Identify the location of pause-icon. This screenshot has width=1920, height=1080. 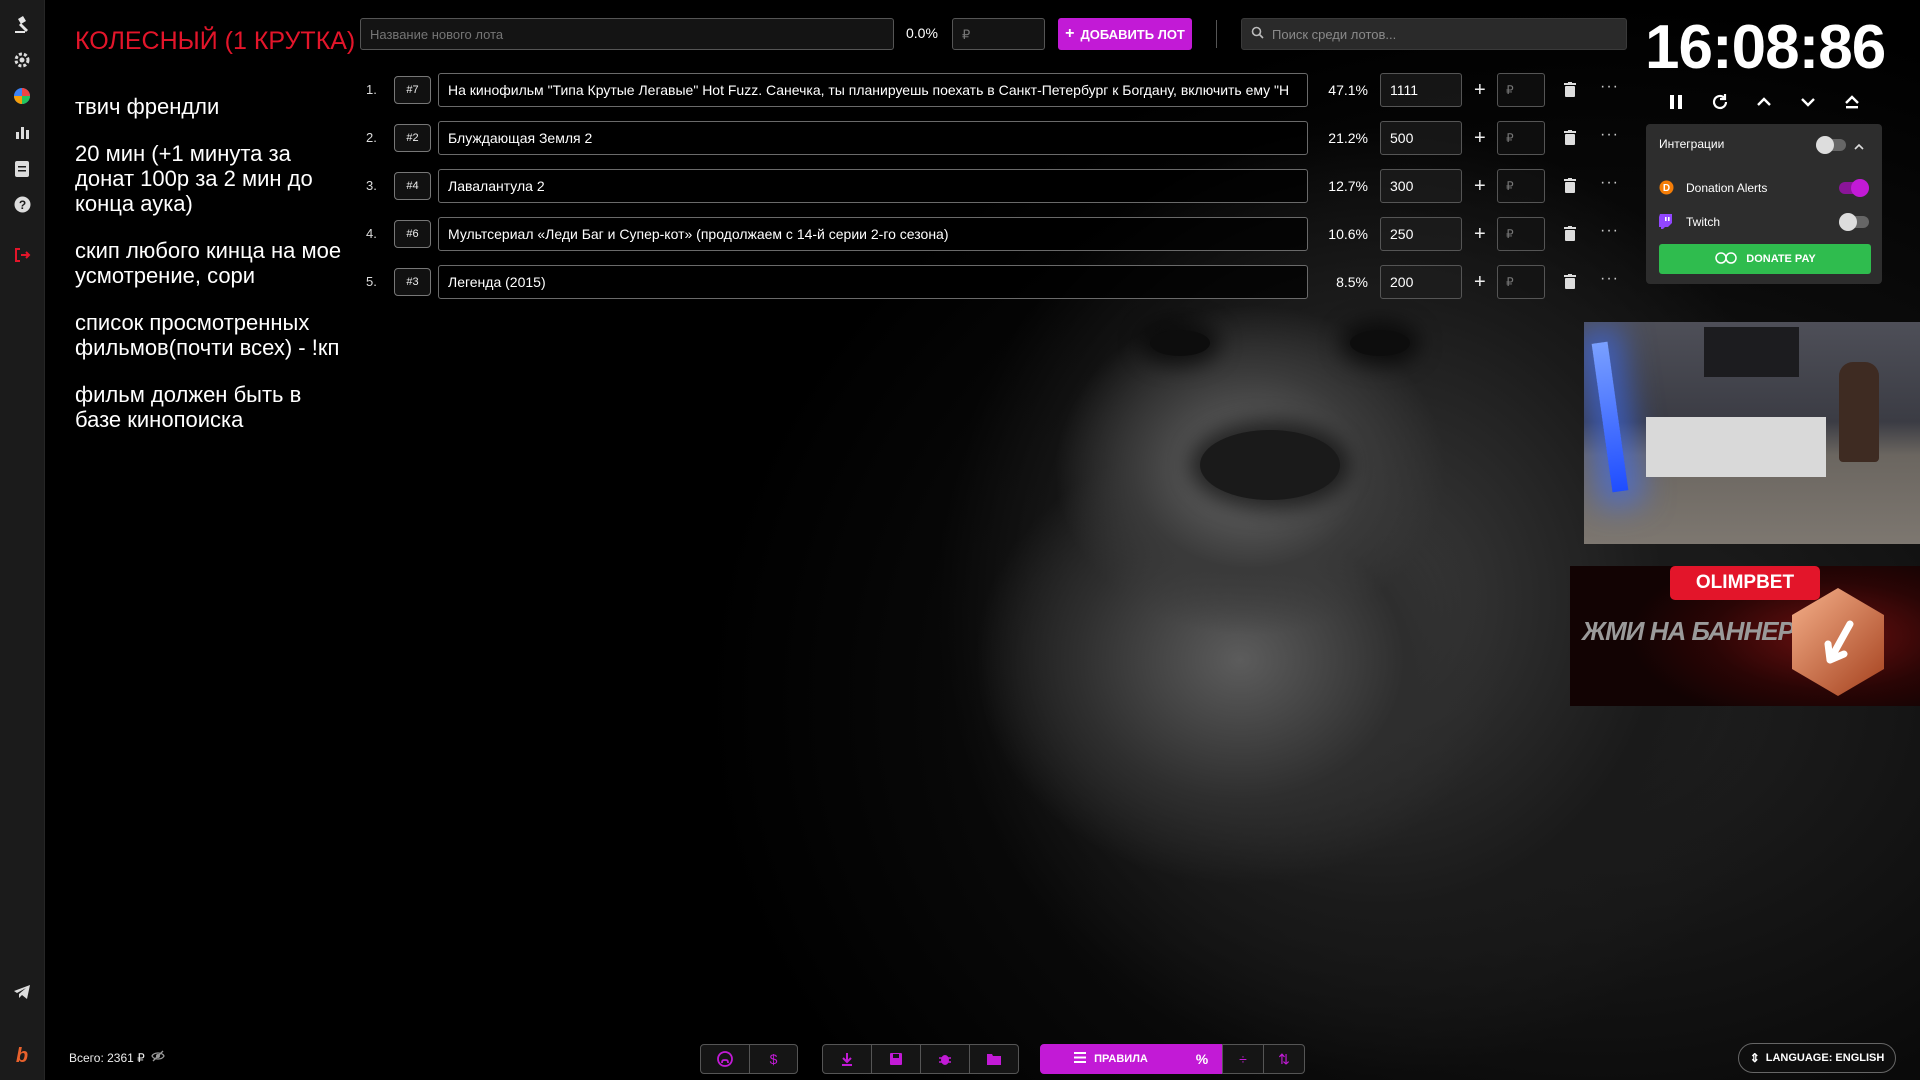
(1676, 102).